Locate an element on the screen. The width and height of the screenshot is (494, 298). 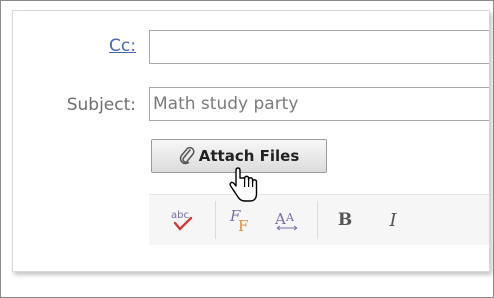
subject-label: Subject: is located at coordinates (101, 105).